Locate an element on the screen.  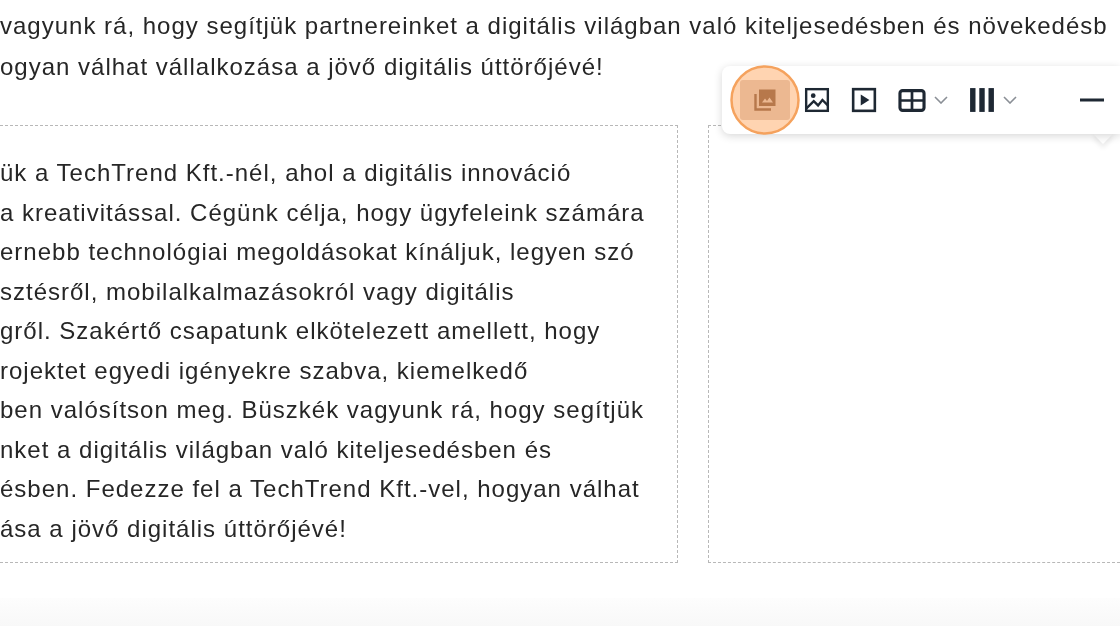
paragraph-line: ogyan válhat vállalkozása a jövő digitális úttörőjévé! is located at coordinates (302, 67).